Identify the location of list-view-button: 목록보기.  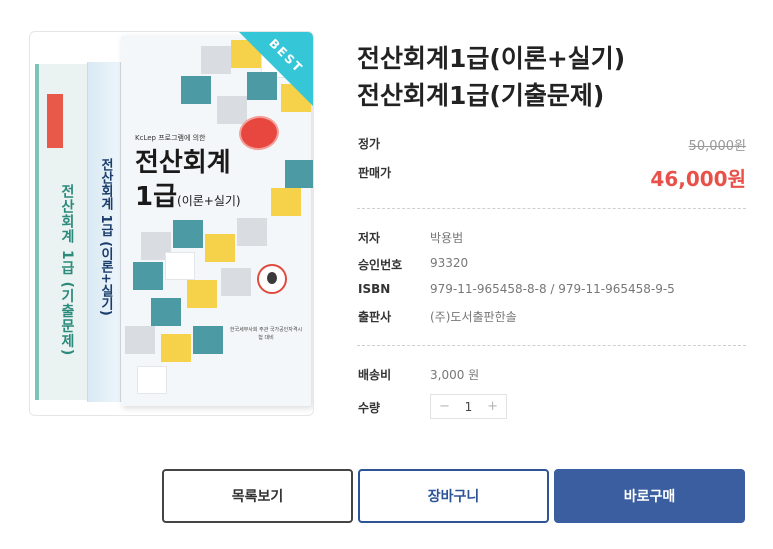
(257, 496).